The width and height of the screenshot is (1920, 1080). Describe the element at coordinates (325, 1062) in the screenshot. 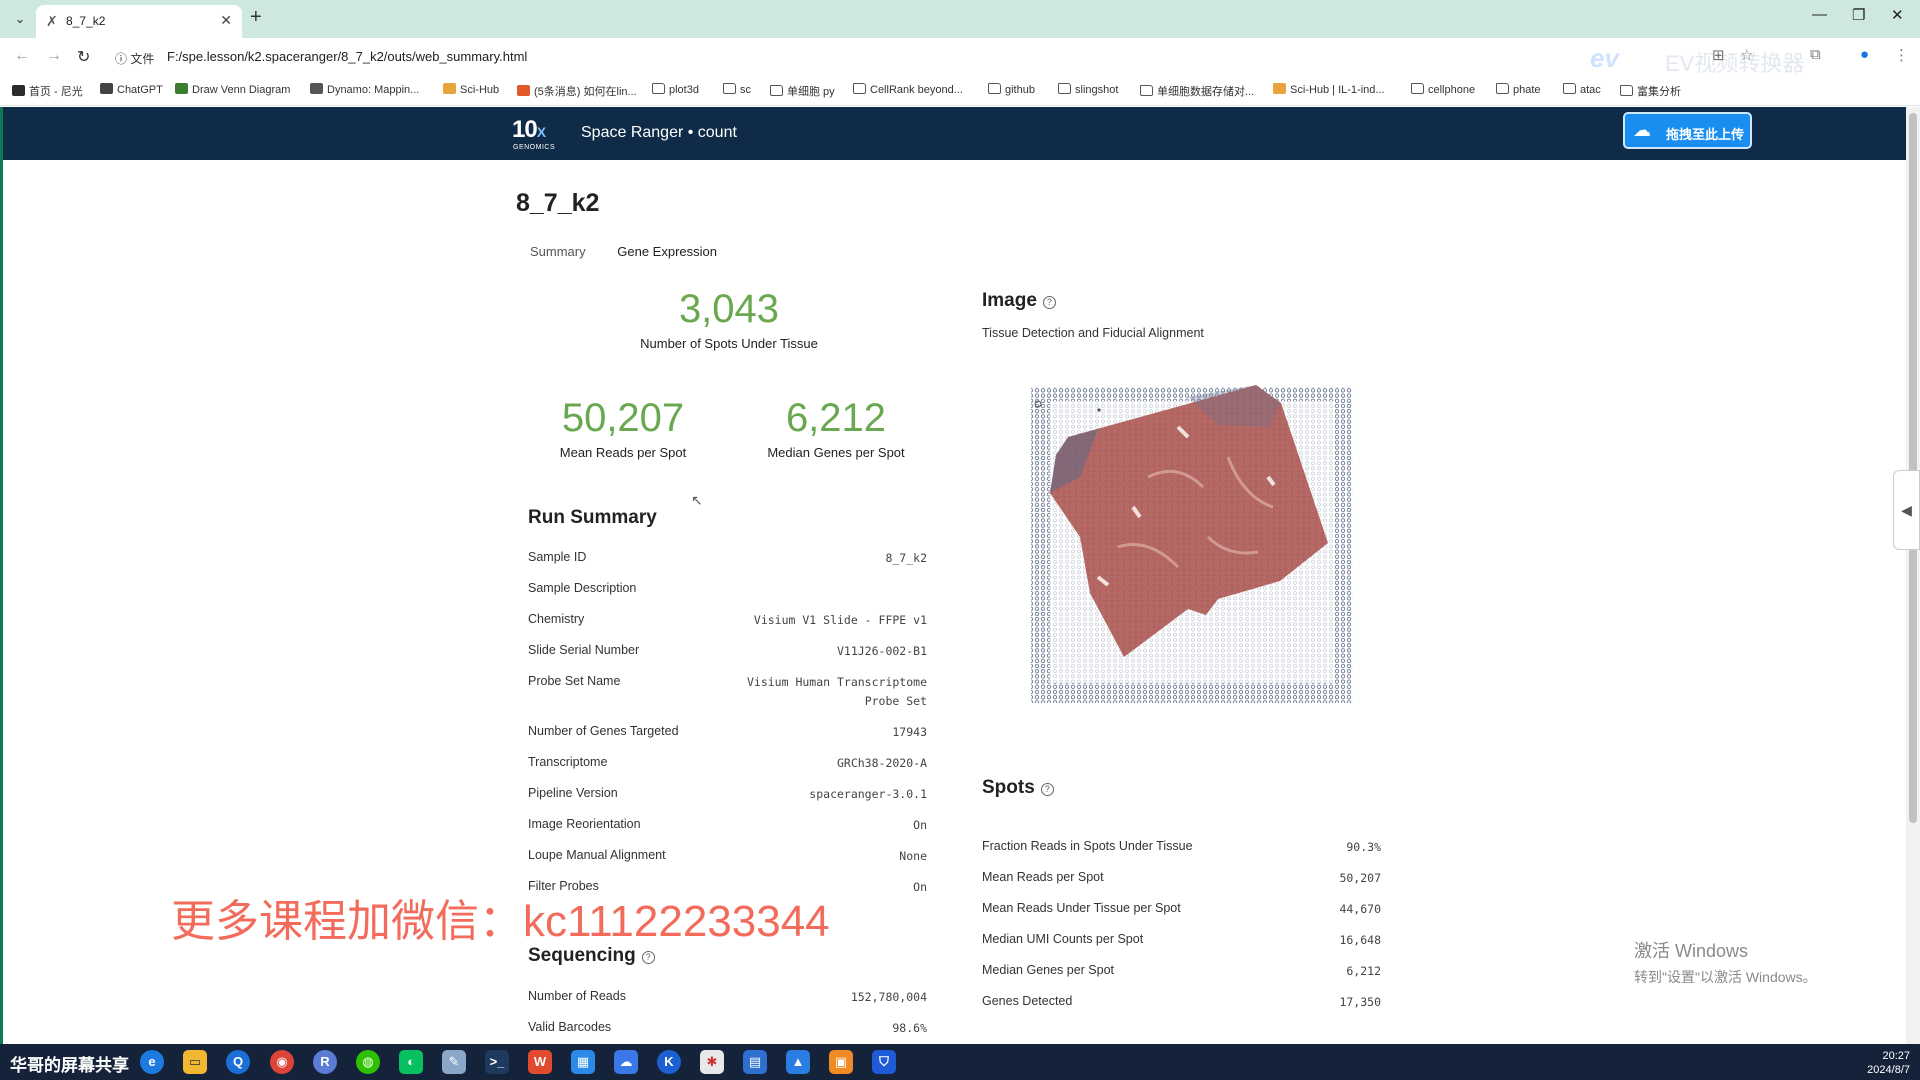

I see `r-app-icon: R` at that location.